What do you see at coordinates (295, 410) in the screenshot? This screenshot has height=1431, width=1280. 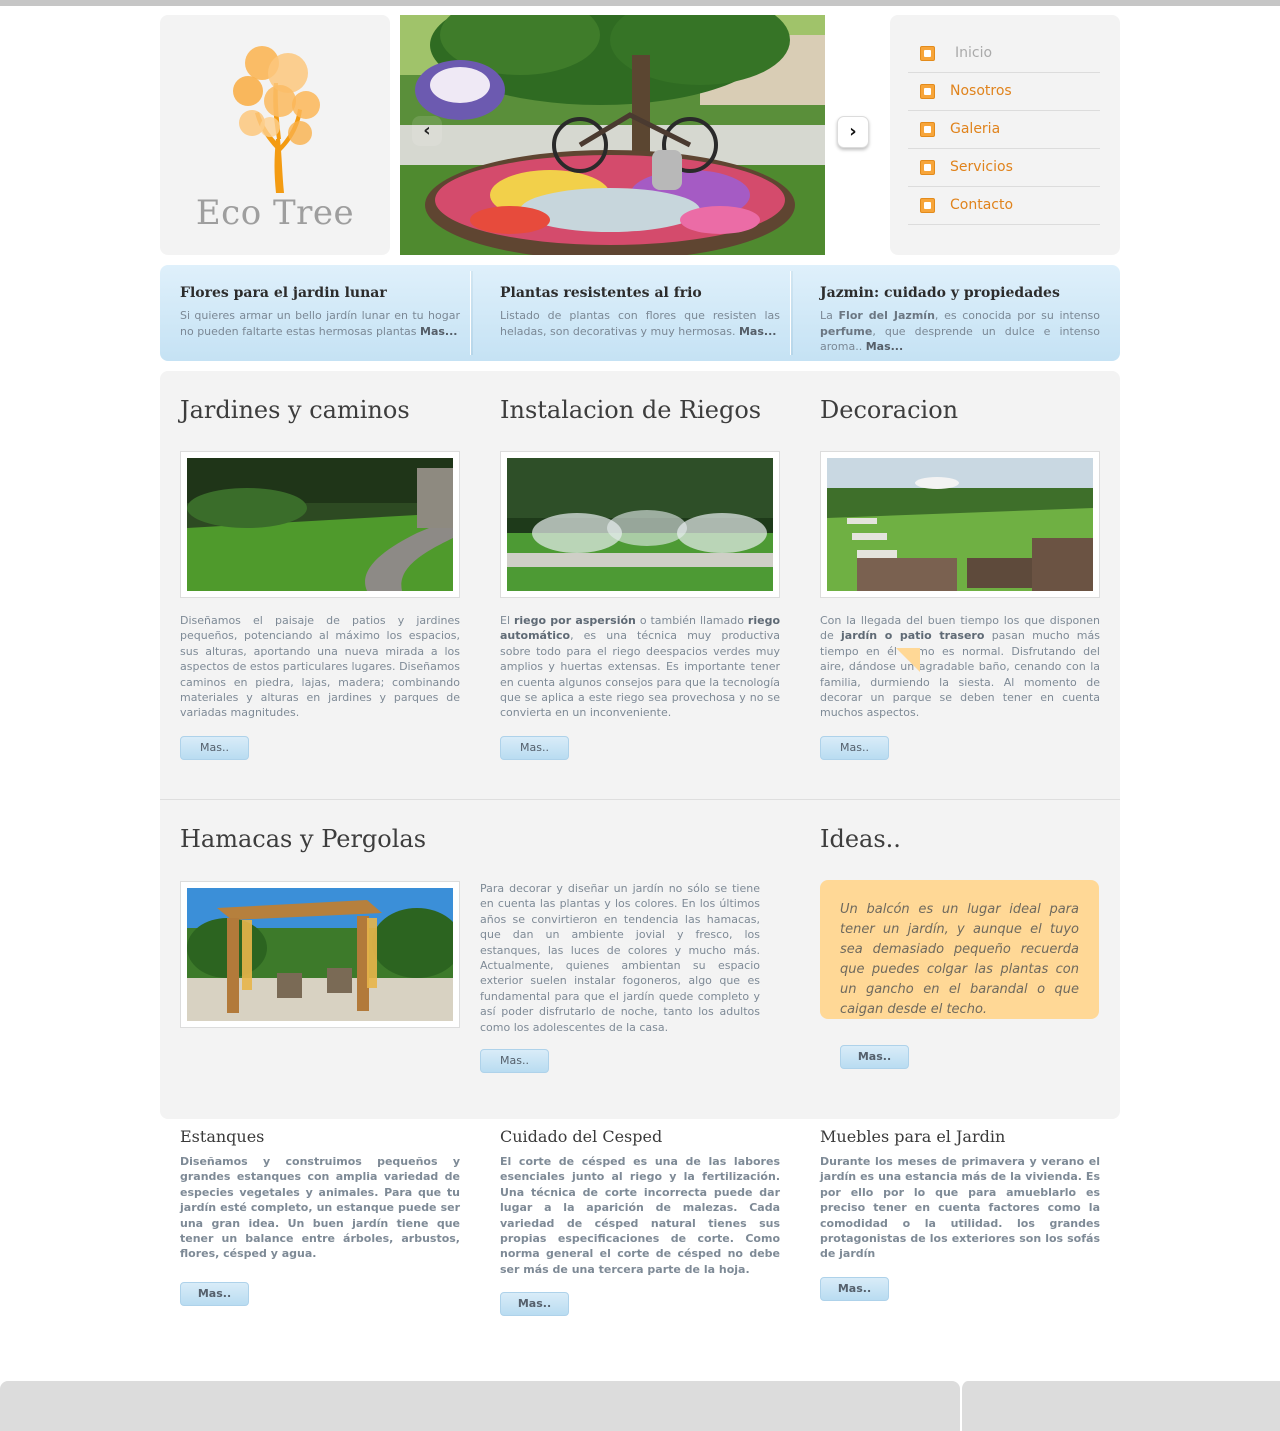 I see `section-title-jardines: Jardines y caminos` at bounding box center [295, 410].